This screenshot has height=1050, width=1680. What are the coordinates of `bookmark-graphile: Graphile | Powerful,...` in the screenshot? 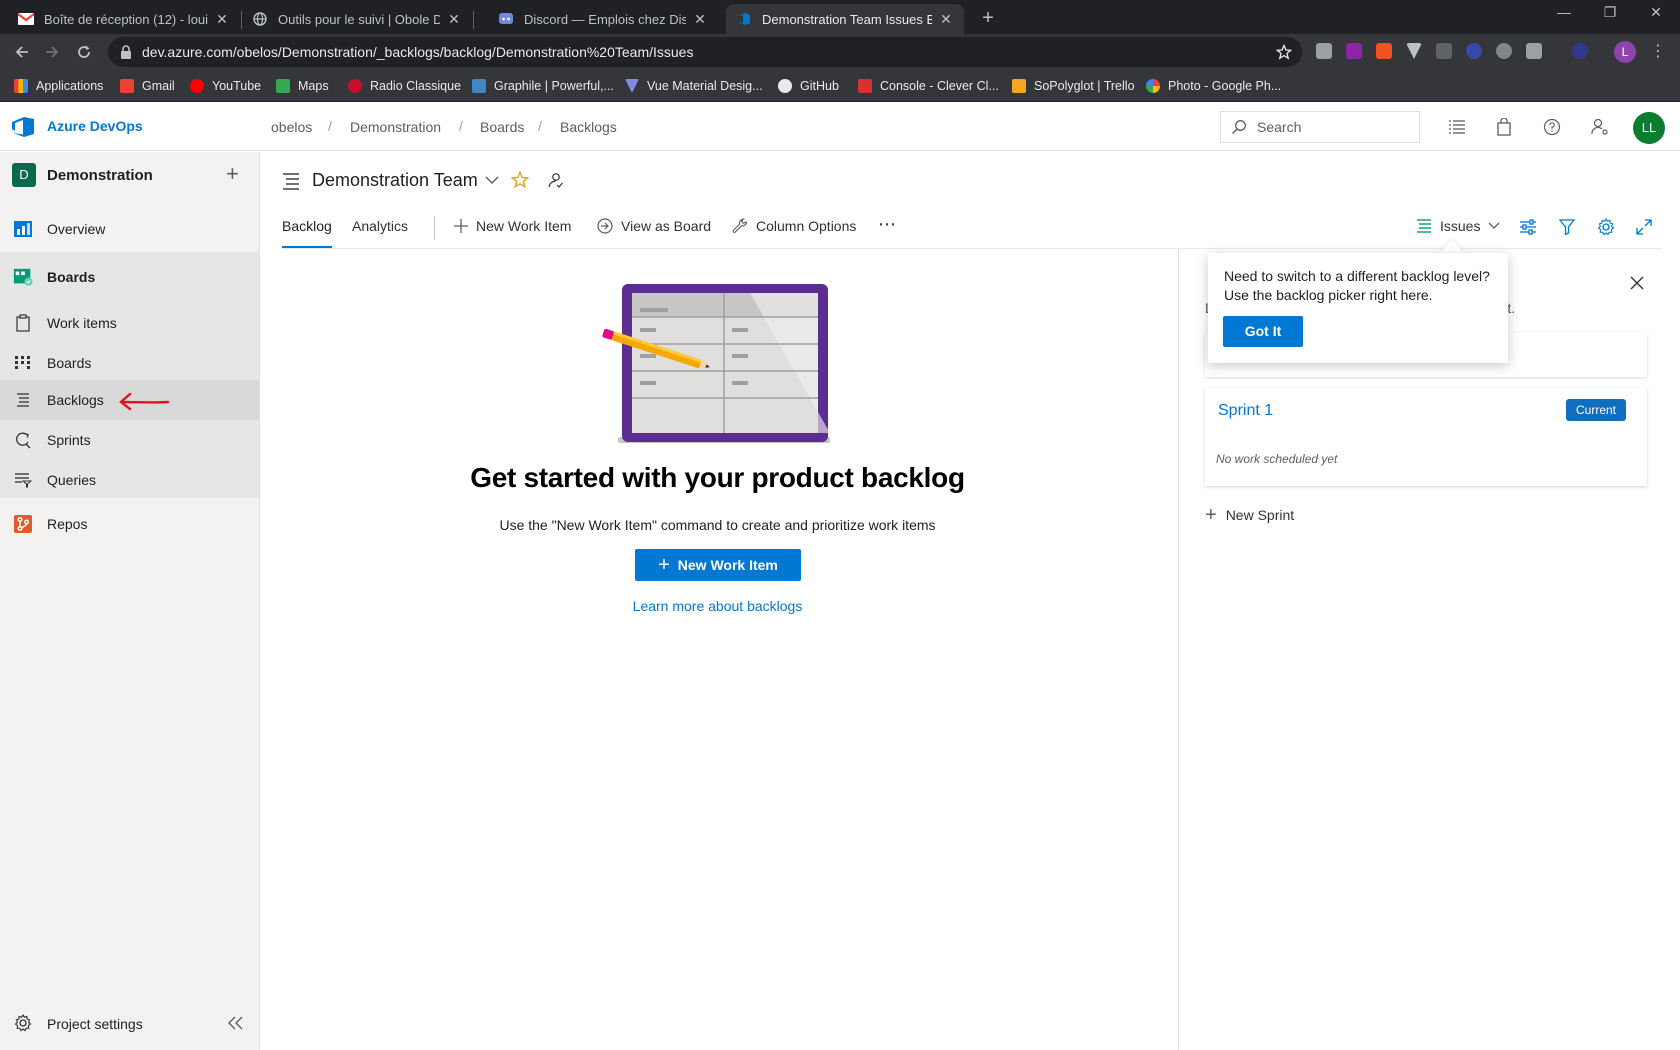 It's located at (543, 86).